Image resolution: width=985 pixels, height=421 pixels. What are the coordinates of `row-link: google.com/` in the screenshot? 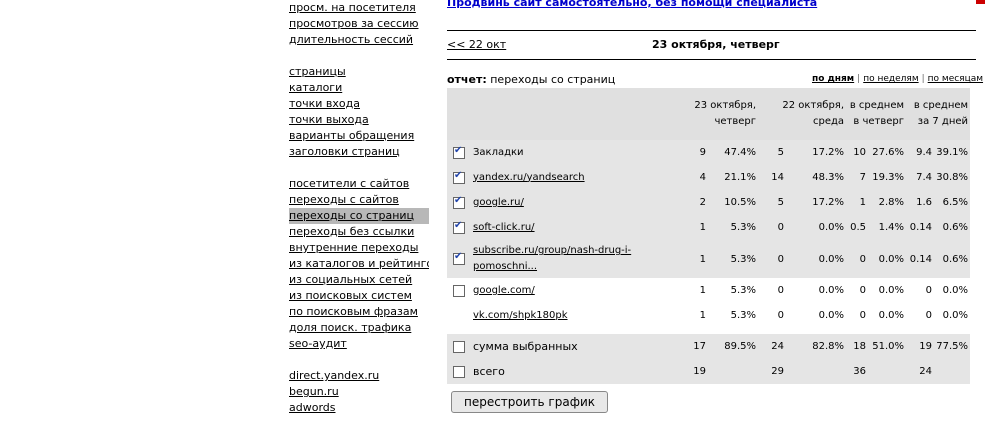 It's located at (504, 290).